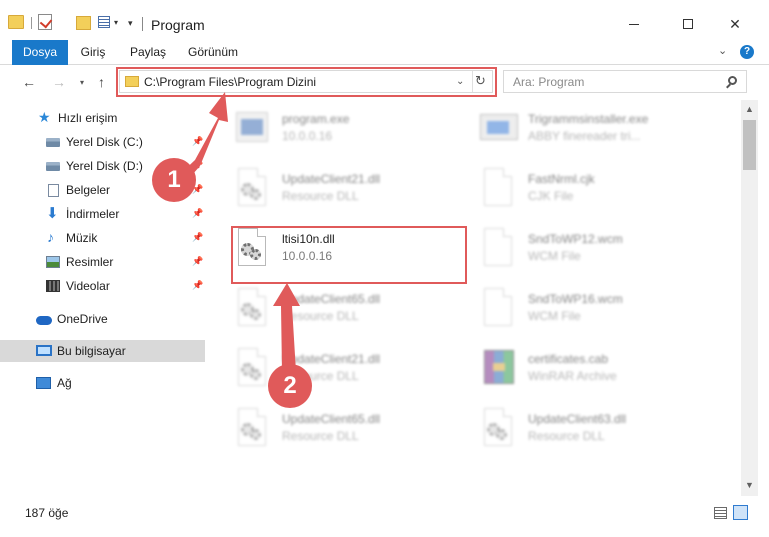 The height and width of the screenshot is (537, 769). Describe the element at coordinates (90, 262) in the screenshot. I see `sidebar-item-label: Resimler` at that location.